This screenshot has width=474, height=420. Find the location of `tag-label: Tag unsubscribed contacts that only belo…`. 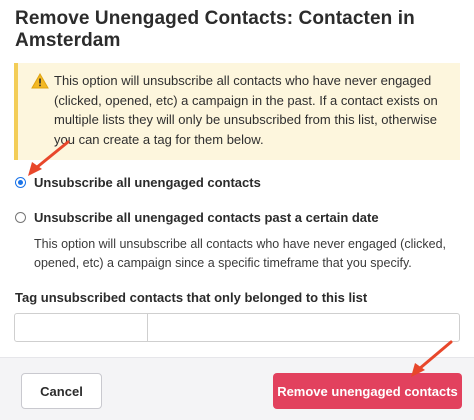

tag-label: Tag unsubscribed contacts that only belo… is located at coordinates (191, 297).